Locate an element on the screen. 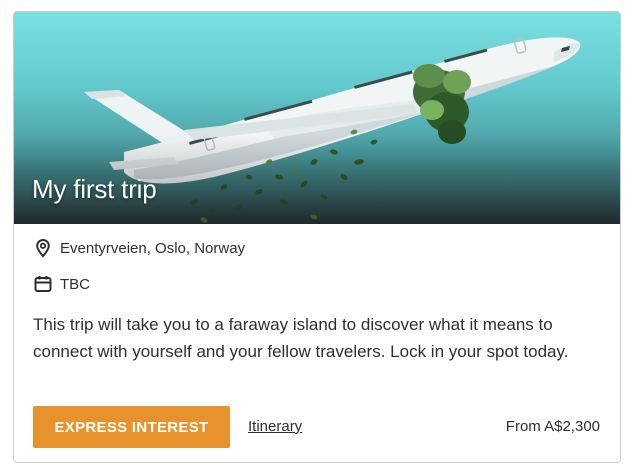 The height and width of the screenshot is (475, 632). trip-title: My first trip is located at coordinates (94, 189).